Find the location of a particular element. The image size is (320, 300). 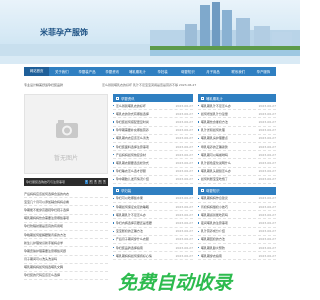

slide-dot: 2 is located at coordinates (91, 182).